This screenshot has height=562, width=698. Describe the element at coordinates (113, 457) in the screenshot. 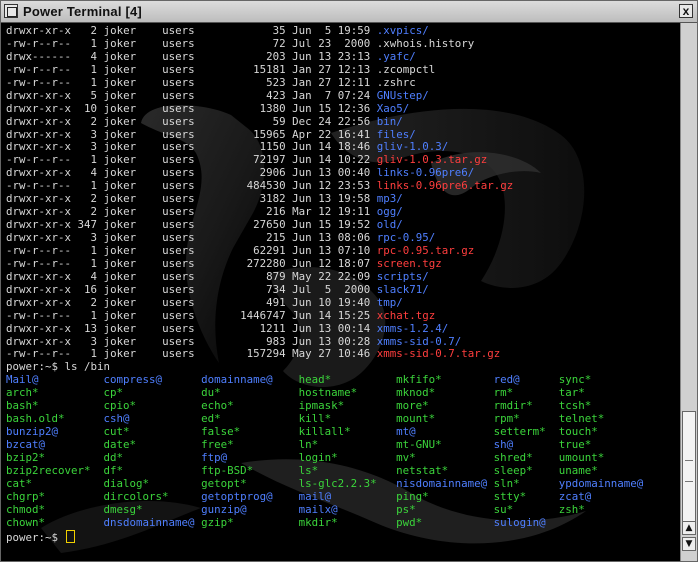

I see `bin-entry: dd*` at that location.